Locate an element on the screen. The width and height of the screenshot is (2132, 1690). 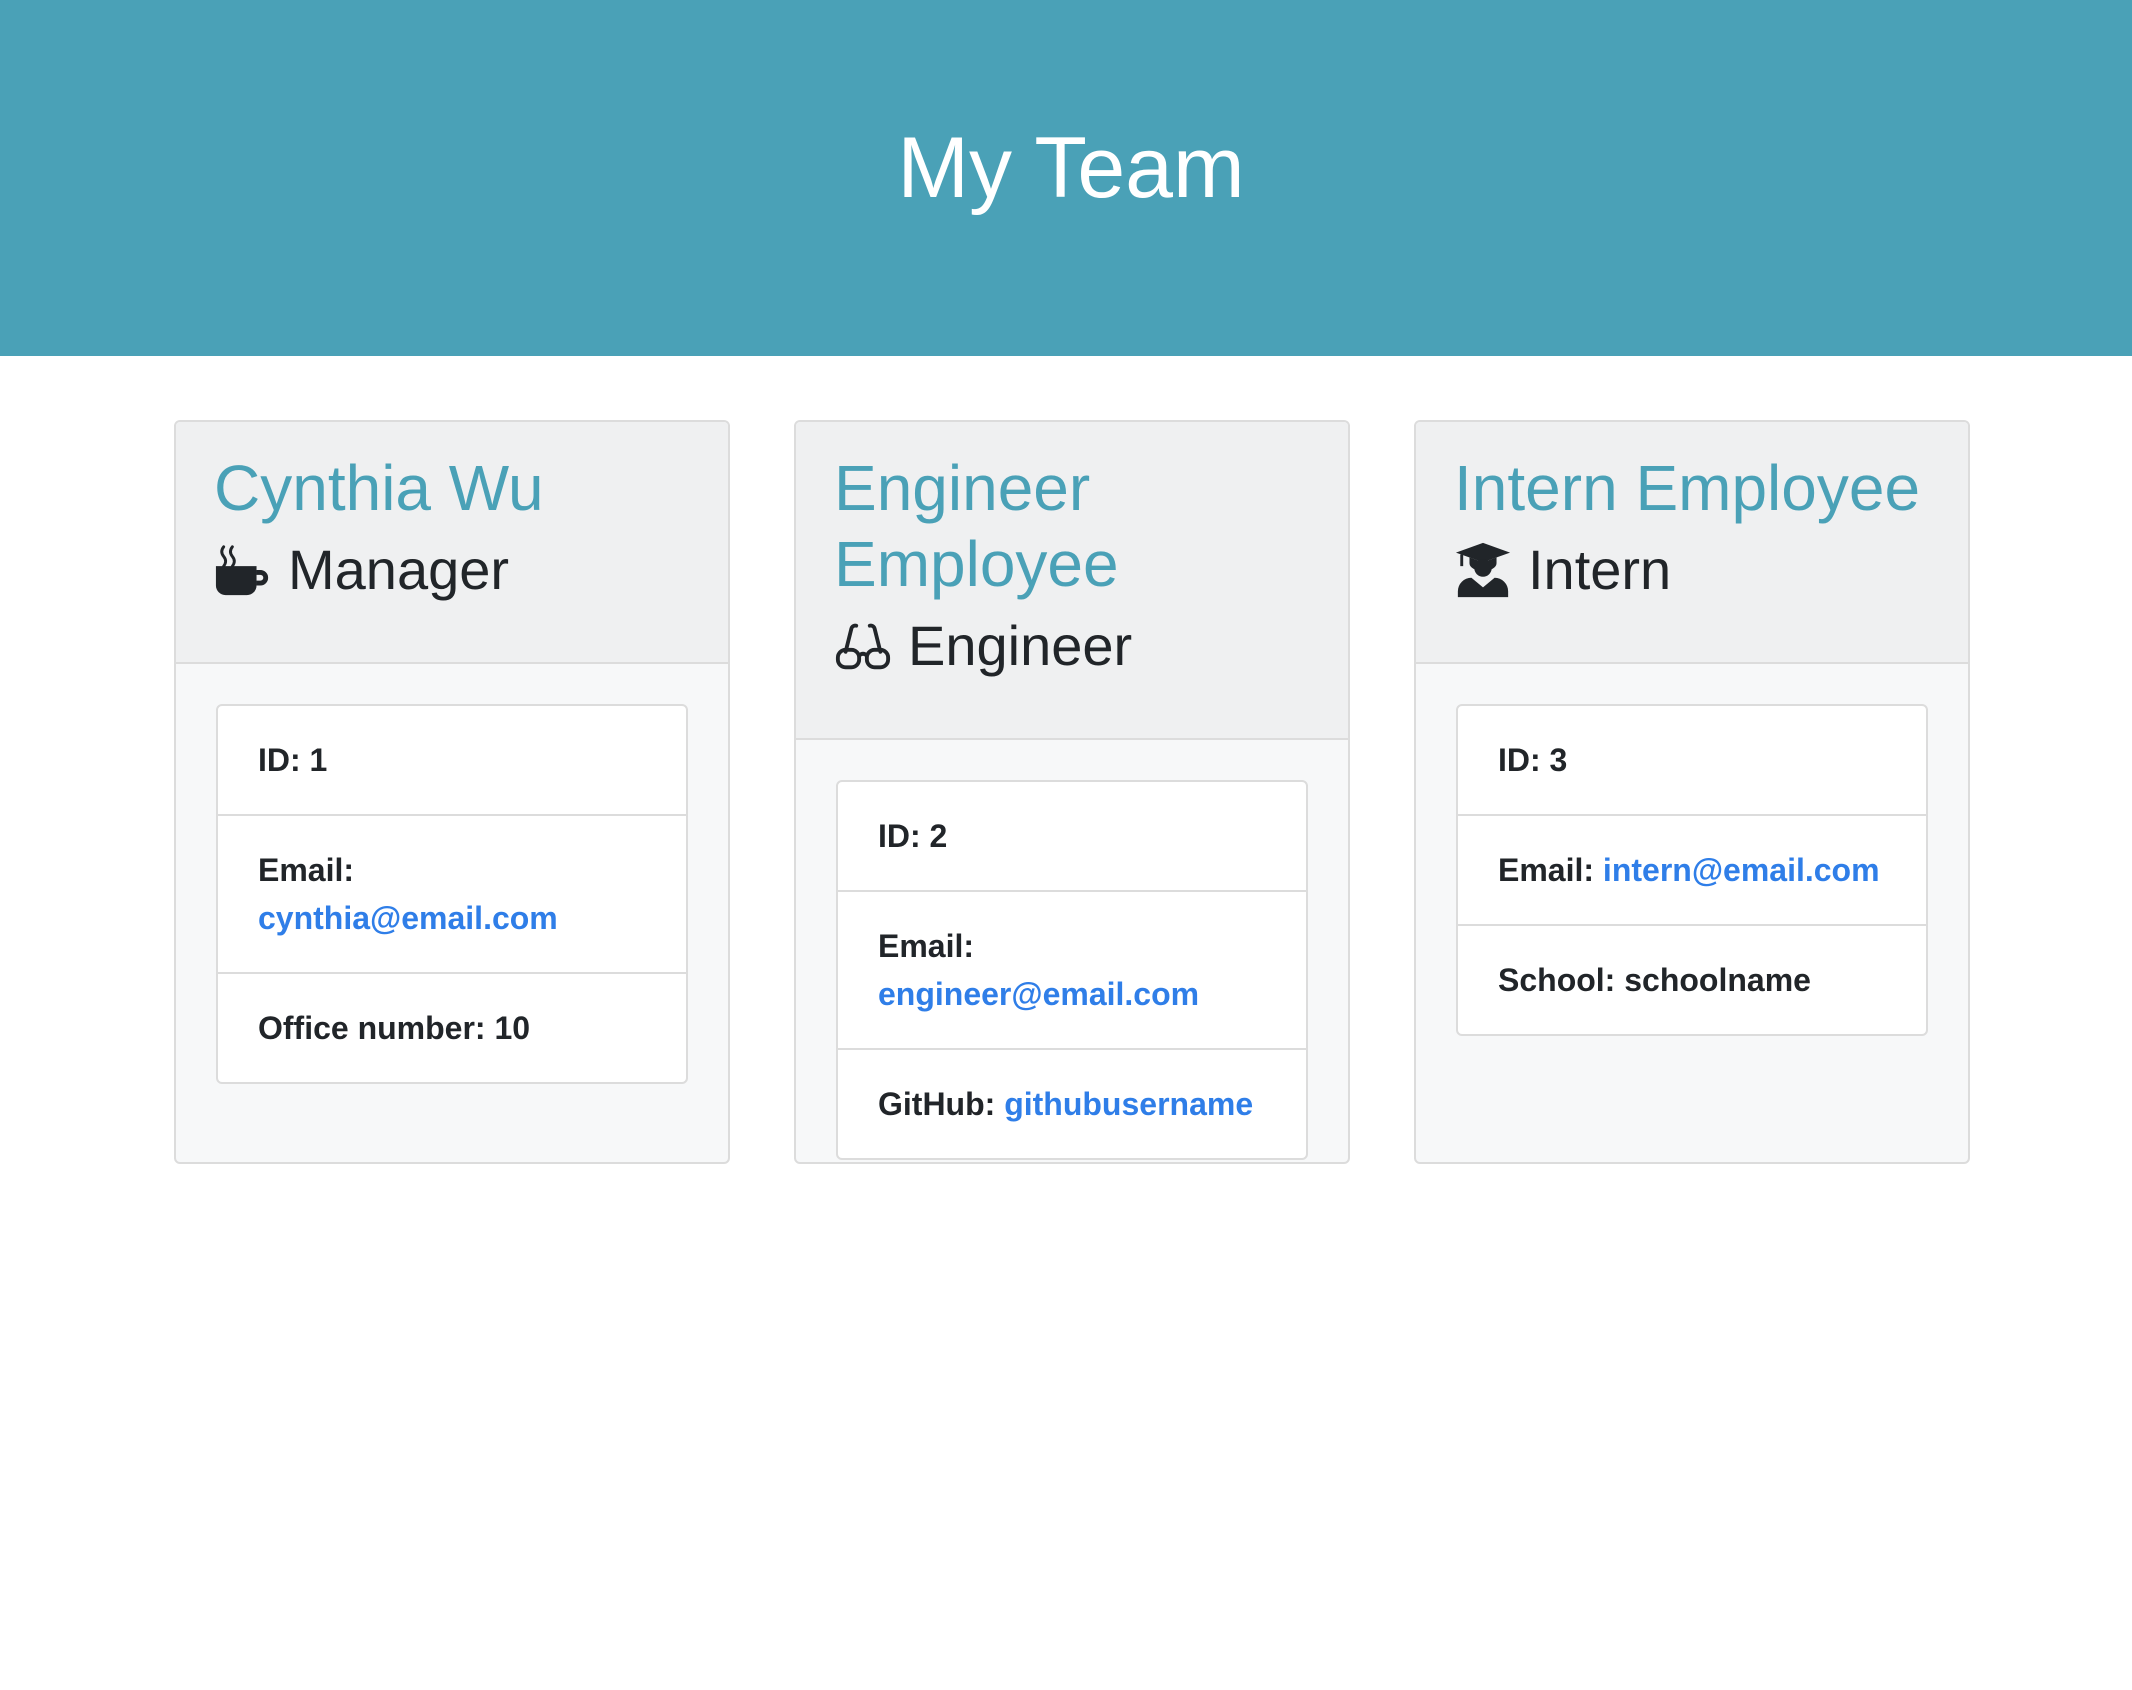
card-header: Intern Employee Intern is located at coordinates (1692, 543).